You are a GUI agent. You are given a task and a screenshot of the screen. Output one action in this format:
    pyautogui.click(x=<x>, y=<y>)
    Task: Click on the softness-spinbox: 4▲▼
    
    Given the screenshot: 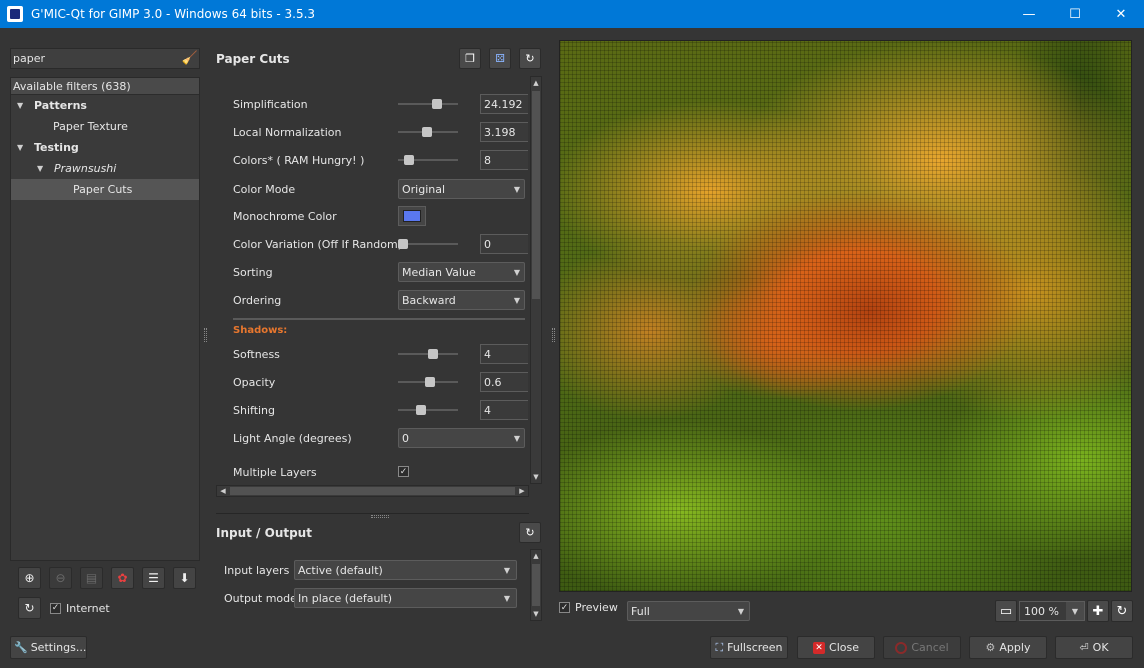 What is the action you would take?
    pyautogui.click(x=504, y=354)
    